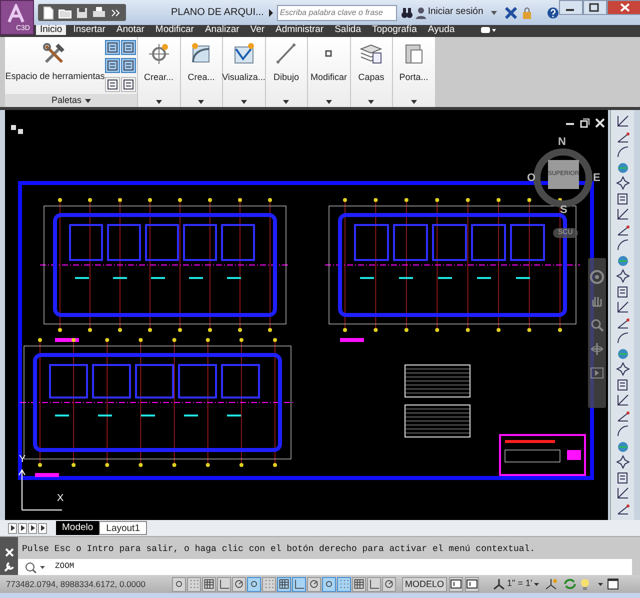  I want to click on clean-screen-icon, so click(613, 584).